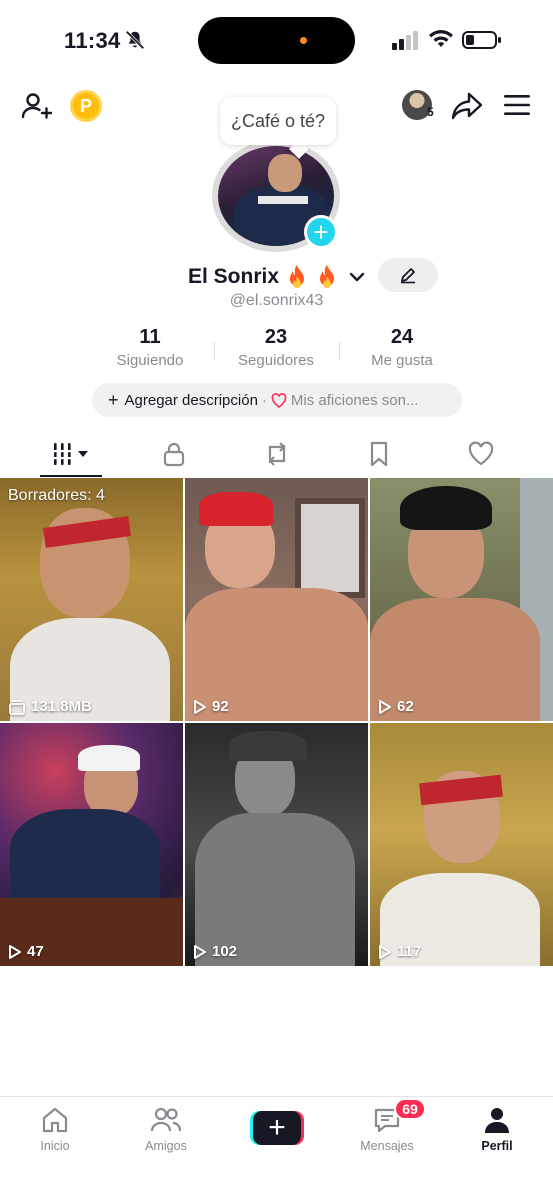 The height and width of the screenshot is (1200, 553). What do you see at coordinates (481, 40) in the screenshot?
I see `battery-icon` at bounding box center [481, 40].